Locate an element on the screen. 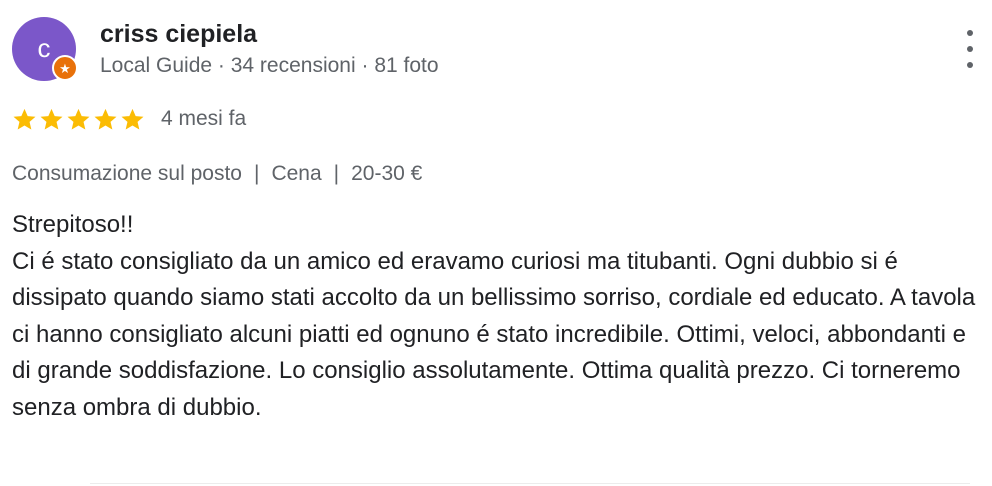 The width and height of the screenshot is (992, 486). star-rating is located at coordinates (79, 119).